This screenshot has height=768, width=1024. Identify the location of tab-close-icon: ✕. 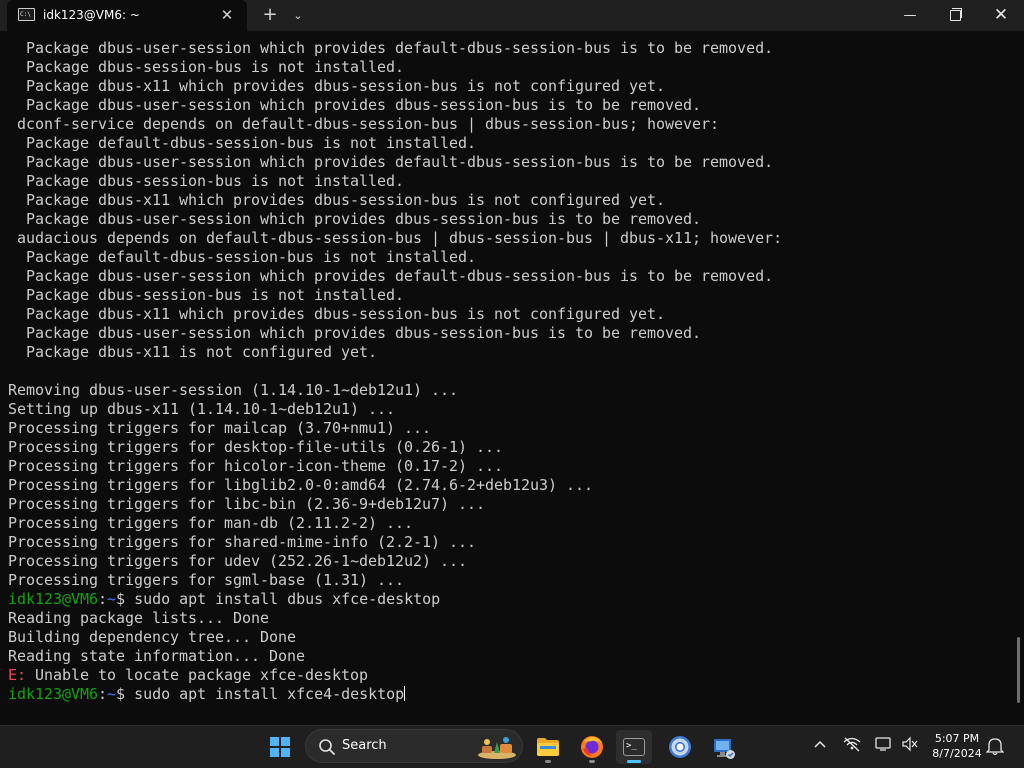
(227, 15).